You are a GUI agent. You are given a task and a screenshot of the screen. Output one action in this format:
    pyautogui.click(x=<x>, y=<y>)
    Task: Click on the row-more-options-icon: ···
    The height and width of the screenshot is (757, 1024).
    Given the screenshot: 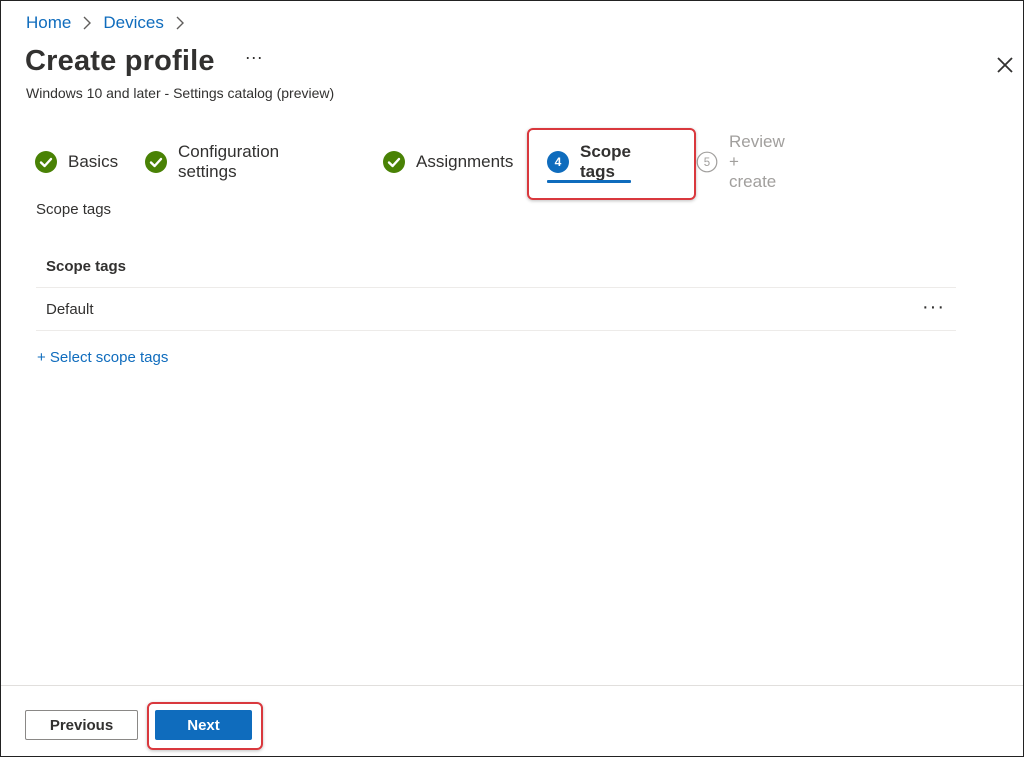 What is the action you would take?
    pyautogui.click(x=933, y=307)
    